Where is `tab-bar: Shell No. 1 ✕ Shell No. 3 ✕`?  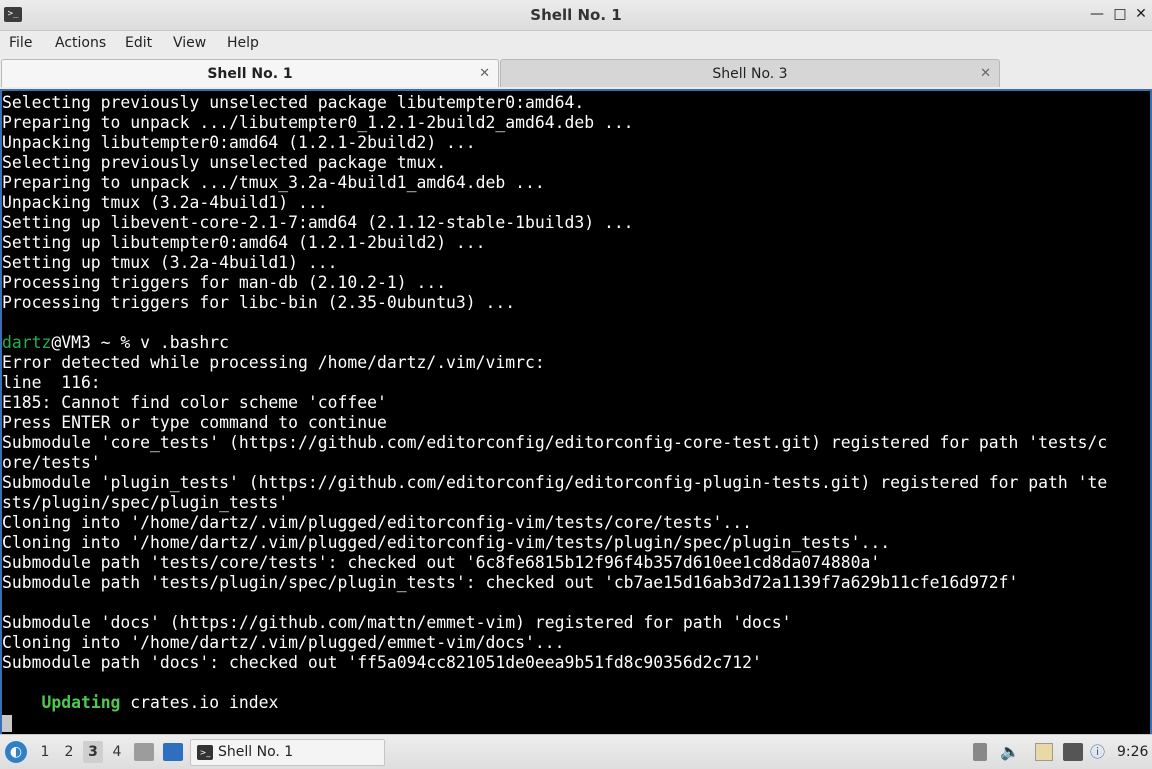
tab-bar: Shell No. 1 ✕ Shell No. 3 ✕ is located at coordinates (576, 72).